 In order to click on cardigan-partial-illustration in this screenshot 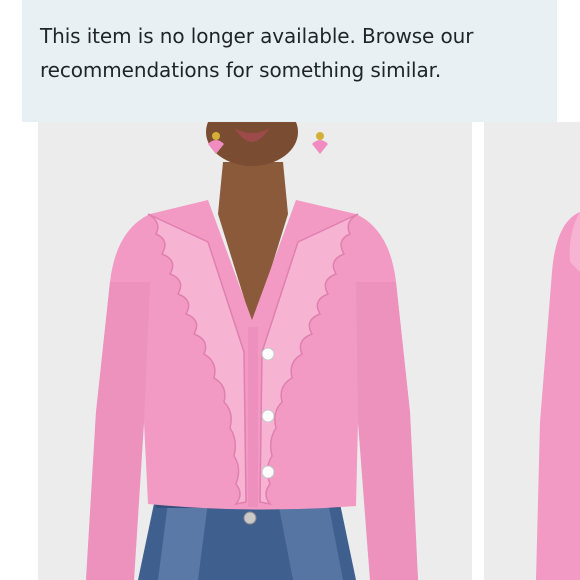, I will do `click(532, 351)`.